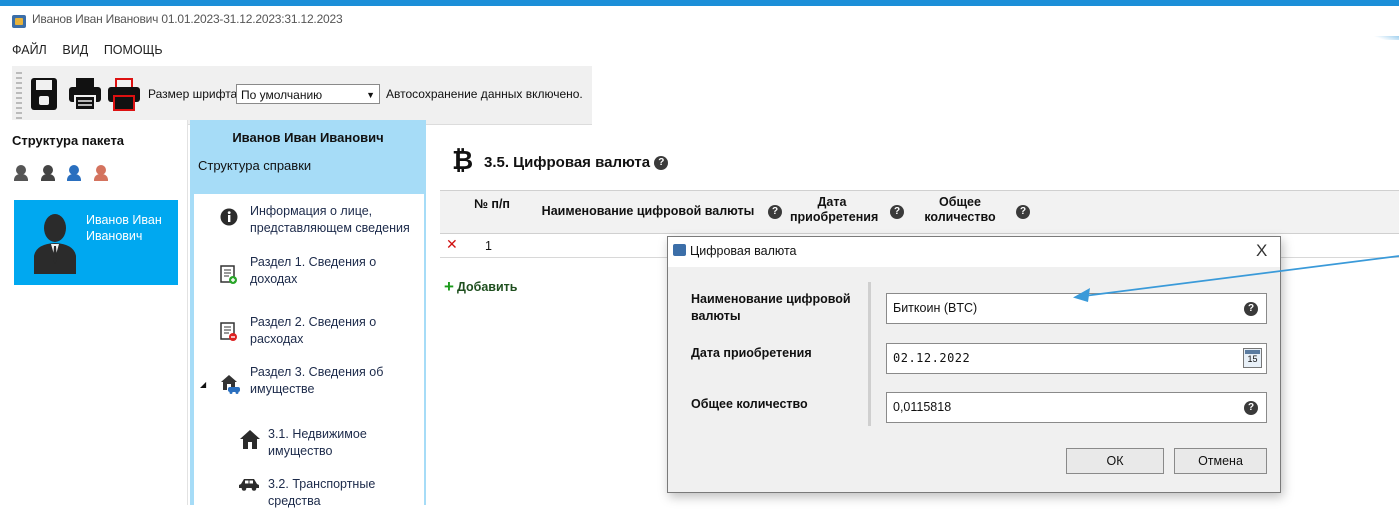  I want to click on close-button: X, so click(1261, 251).